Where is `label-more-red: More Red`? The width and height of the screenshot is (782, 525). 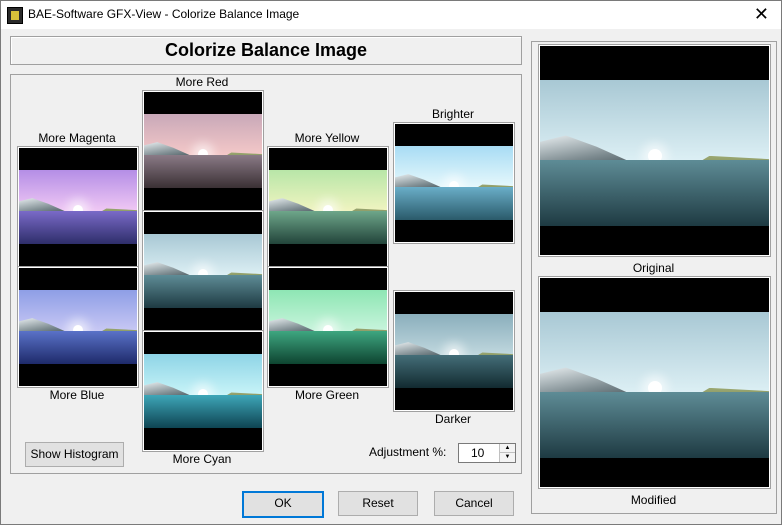
label-more-red: More Red is located at coordinates (202, 82).